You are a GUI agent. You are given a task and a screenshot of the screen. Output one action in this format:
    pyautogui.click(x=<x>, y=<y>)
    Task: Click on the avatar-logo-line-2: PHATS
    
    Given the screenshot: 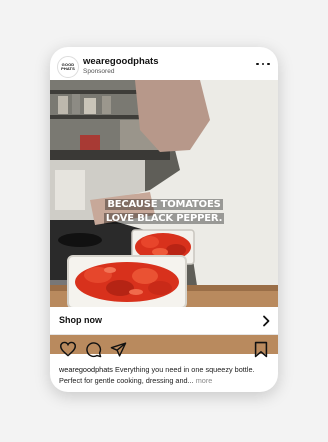 What is the action you would take?
    pyautogui.click(x=68, y=68)
    